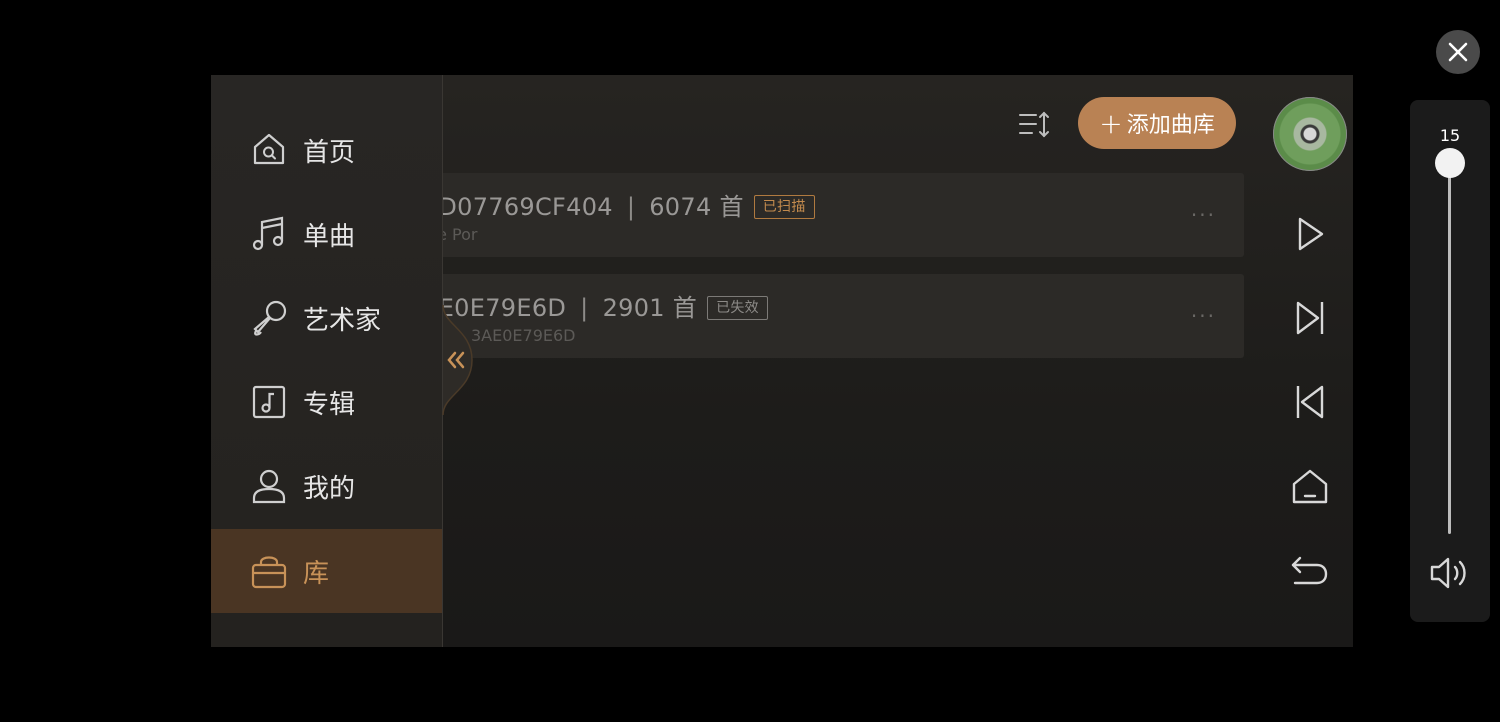 This screenshot has height=722, width=1500. Describe the element at coordinates (329, 236) in the screenshot. I see `sidebar-item-label: 单曲` at that location.